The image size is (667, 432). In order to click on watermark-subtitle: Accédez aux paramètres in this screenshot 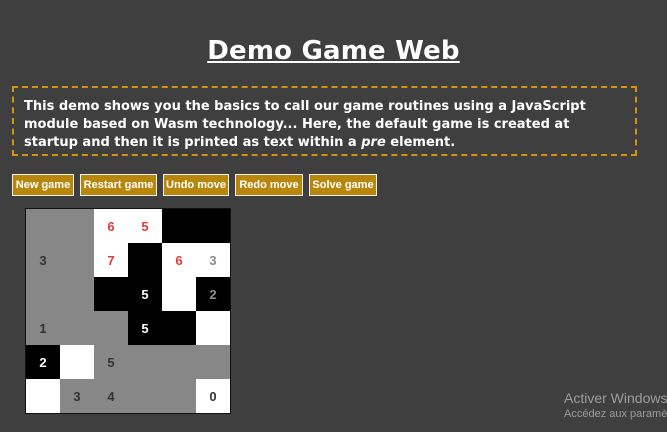, I will do `click(615, 414)`.